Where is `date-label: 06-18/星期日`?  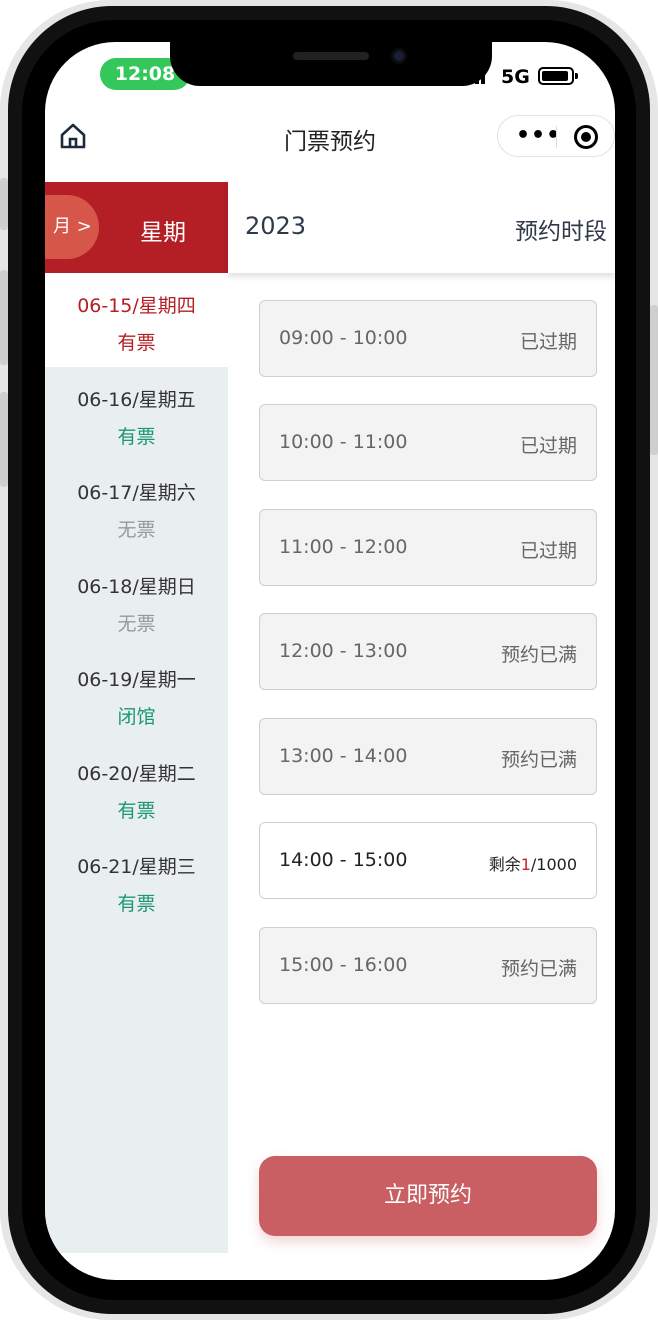
date-label: 06-18/星期日 is located at coordinates (136, 587).